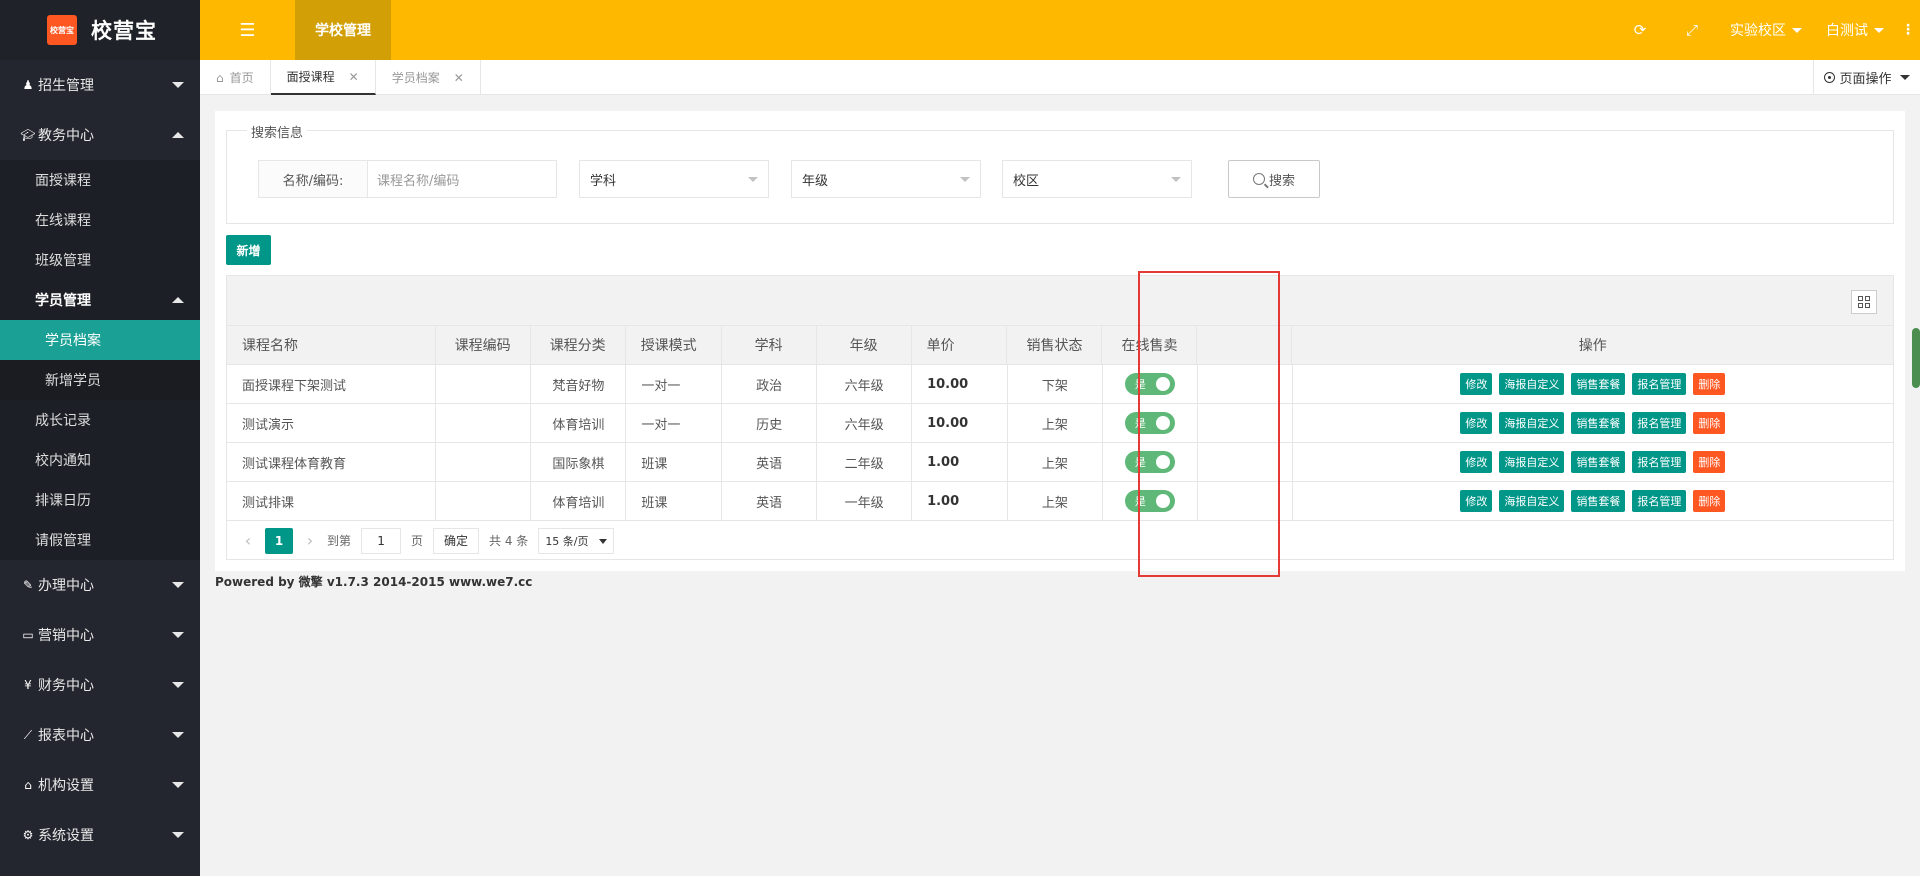 The image size is (1920, 876). What do you see at coordinates (310, 540) in the screenshot?
I see `next-page-icon: ›` at bounding box center [310, 540].